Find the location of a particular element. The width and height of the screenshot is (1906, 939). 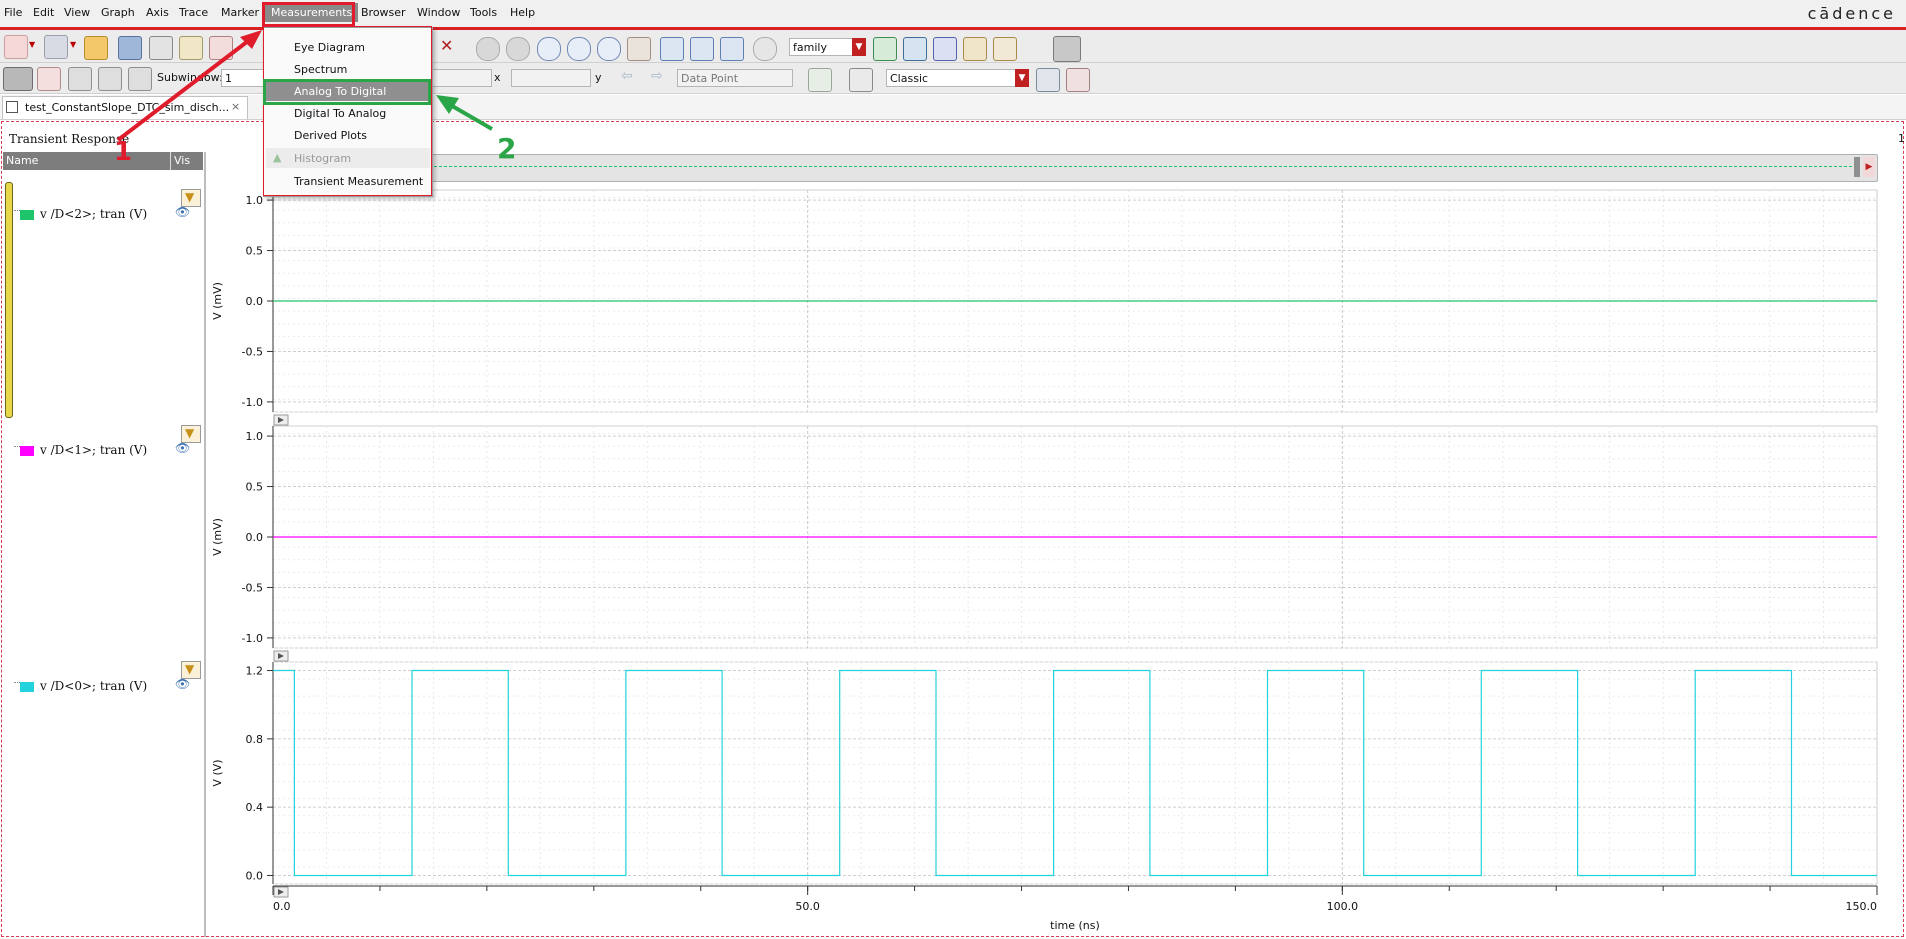

annotation-box-measurements is located at coordinates (308, 14).